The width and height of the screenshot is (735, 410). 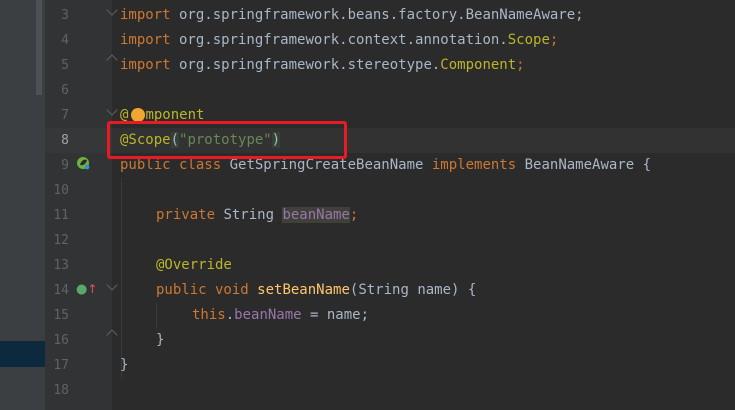 What do you see at coordinates (445, 340) in the screenshot?
I see `code-line-16: }` at bounding box center [445, 340].